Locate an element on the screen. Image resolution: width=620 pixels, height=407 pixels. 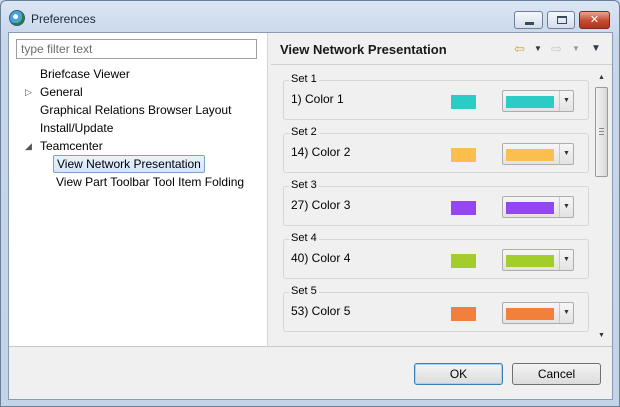
tree-item: Install/Update is located at coordinates (76, 128).